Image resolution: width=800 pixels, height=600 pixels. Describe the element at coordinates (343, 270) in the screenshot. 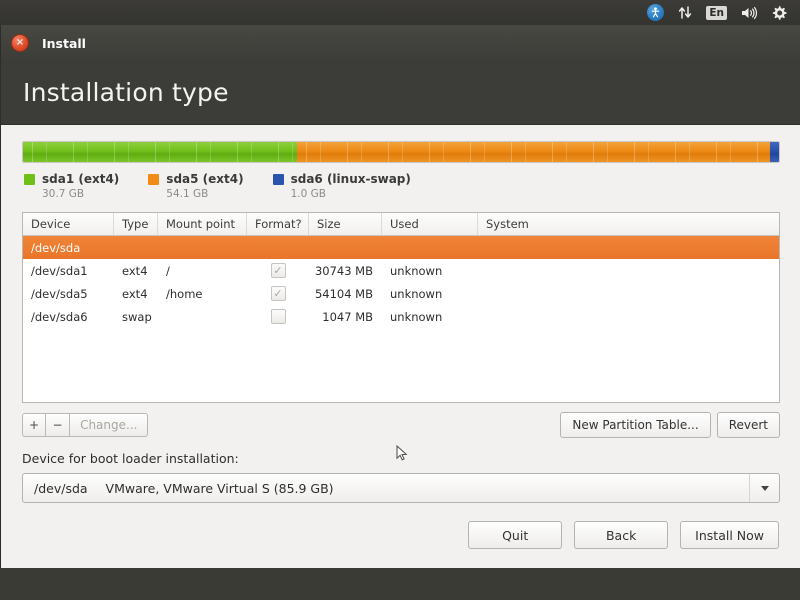

I see `cell-size: 30743 MB` at that location.